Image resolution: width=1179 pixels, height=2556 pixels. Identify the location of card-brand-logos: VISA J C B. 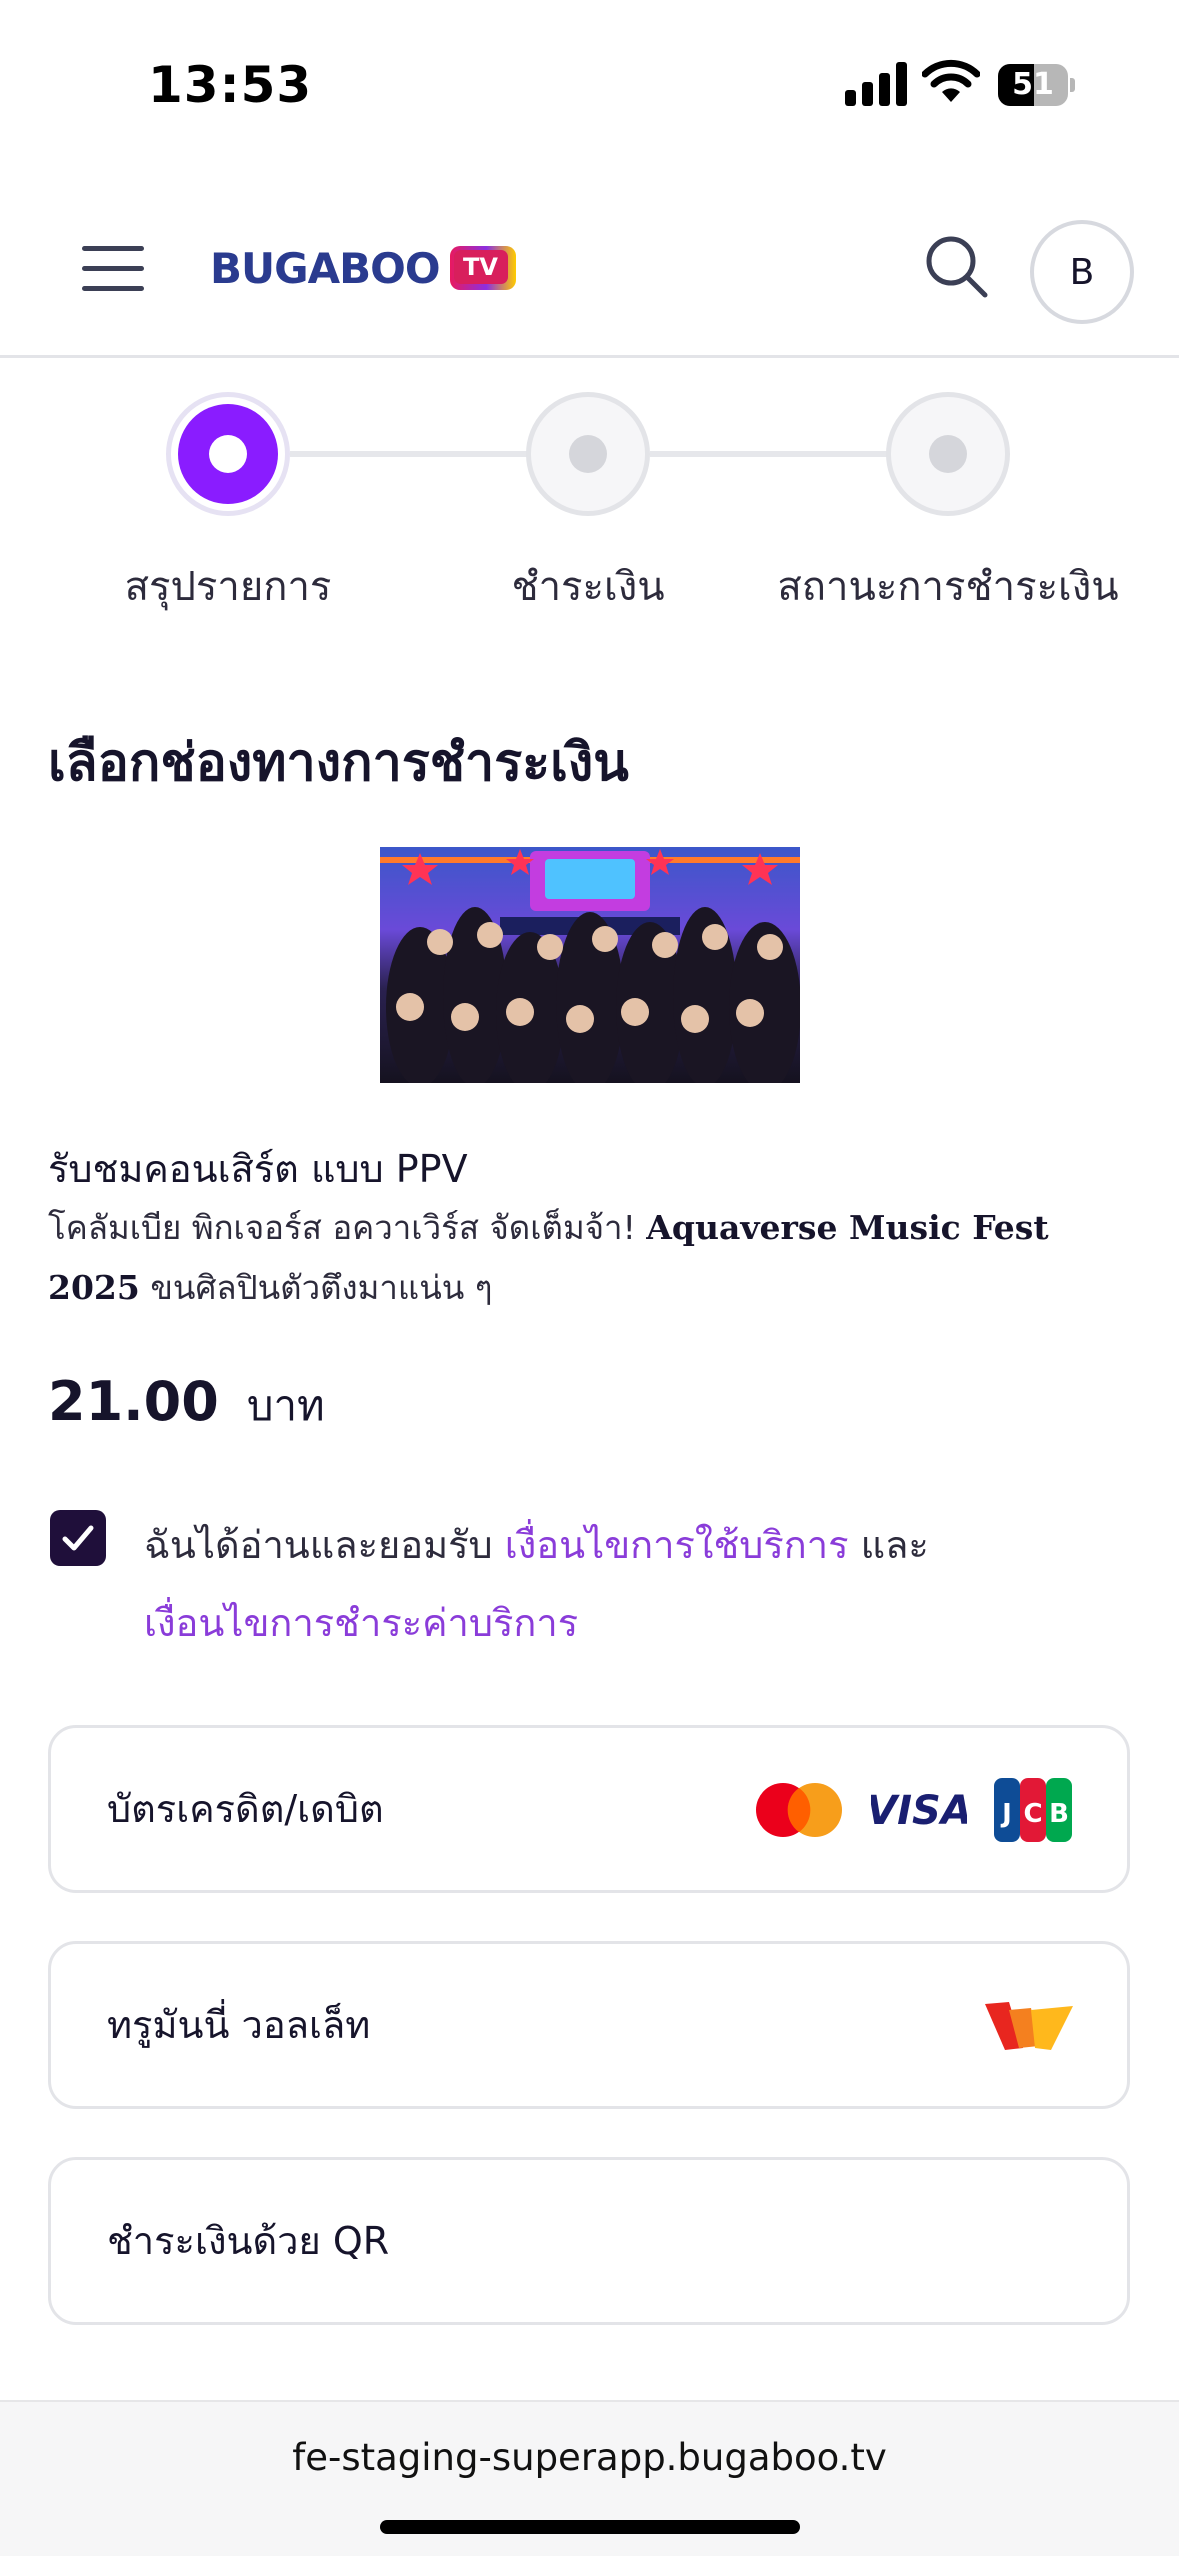
(913, 1810).